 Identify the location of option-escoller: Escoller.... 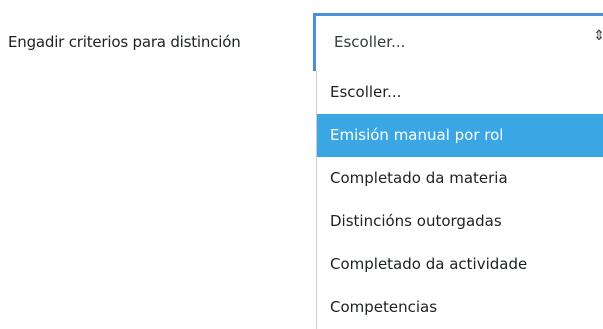
(460, 92).